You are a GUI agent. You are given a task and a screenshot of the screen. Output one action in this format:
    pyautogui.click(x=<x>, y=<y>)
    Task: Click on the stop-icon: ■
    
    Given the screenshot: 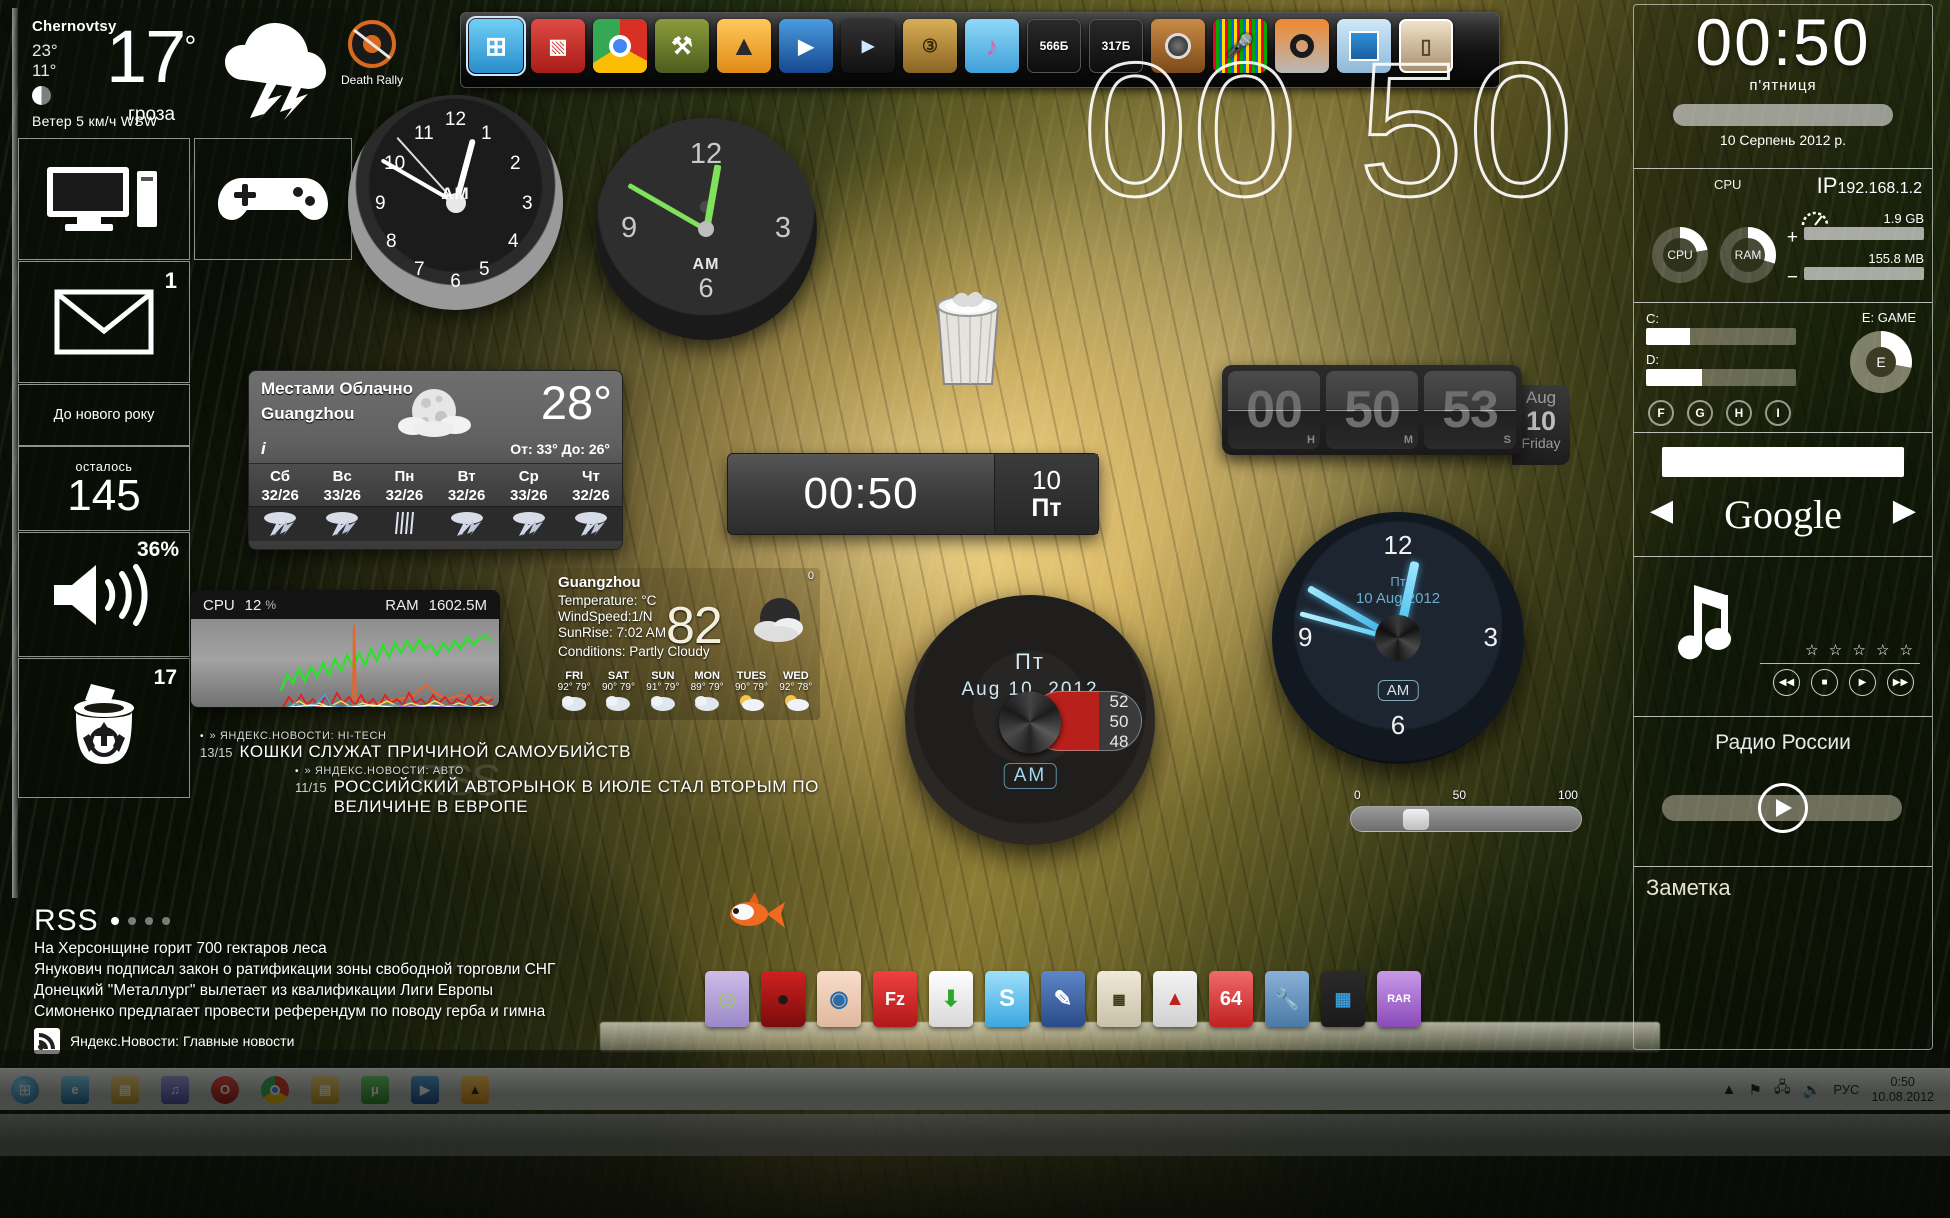 What is the action you would take?
    pyautogui.click(x=1824, y=682)
    